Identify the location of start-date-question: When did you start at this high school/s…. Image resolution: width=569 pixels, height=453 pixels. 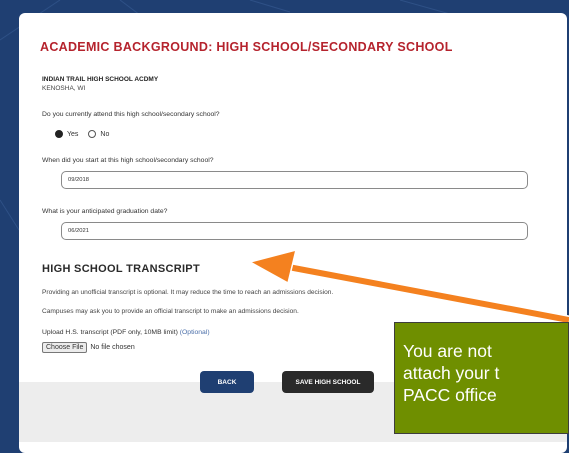
(128, 160).